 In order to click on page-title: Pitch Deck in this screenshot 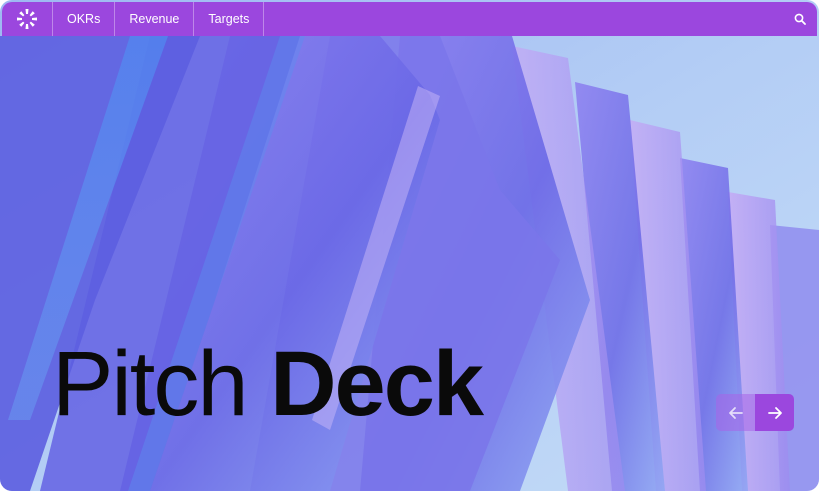, I will do `click(268, 384)`.